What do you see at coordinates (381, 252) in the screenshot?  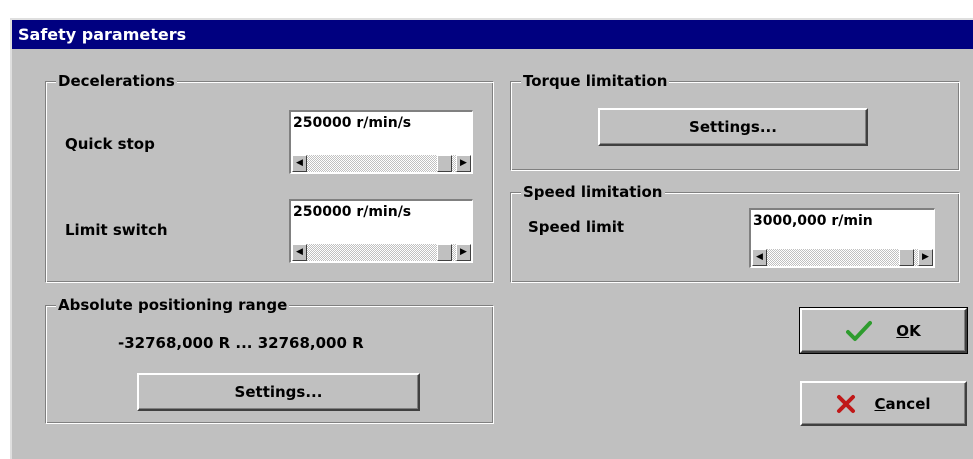 I see `limit-switch-scrollbar: ◀ ▶` at bounding box center [381, 252].